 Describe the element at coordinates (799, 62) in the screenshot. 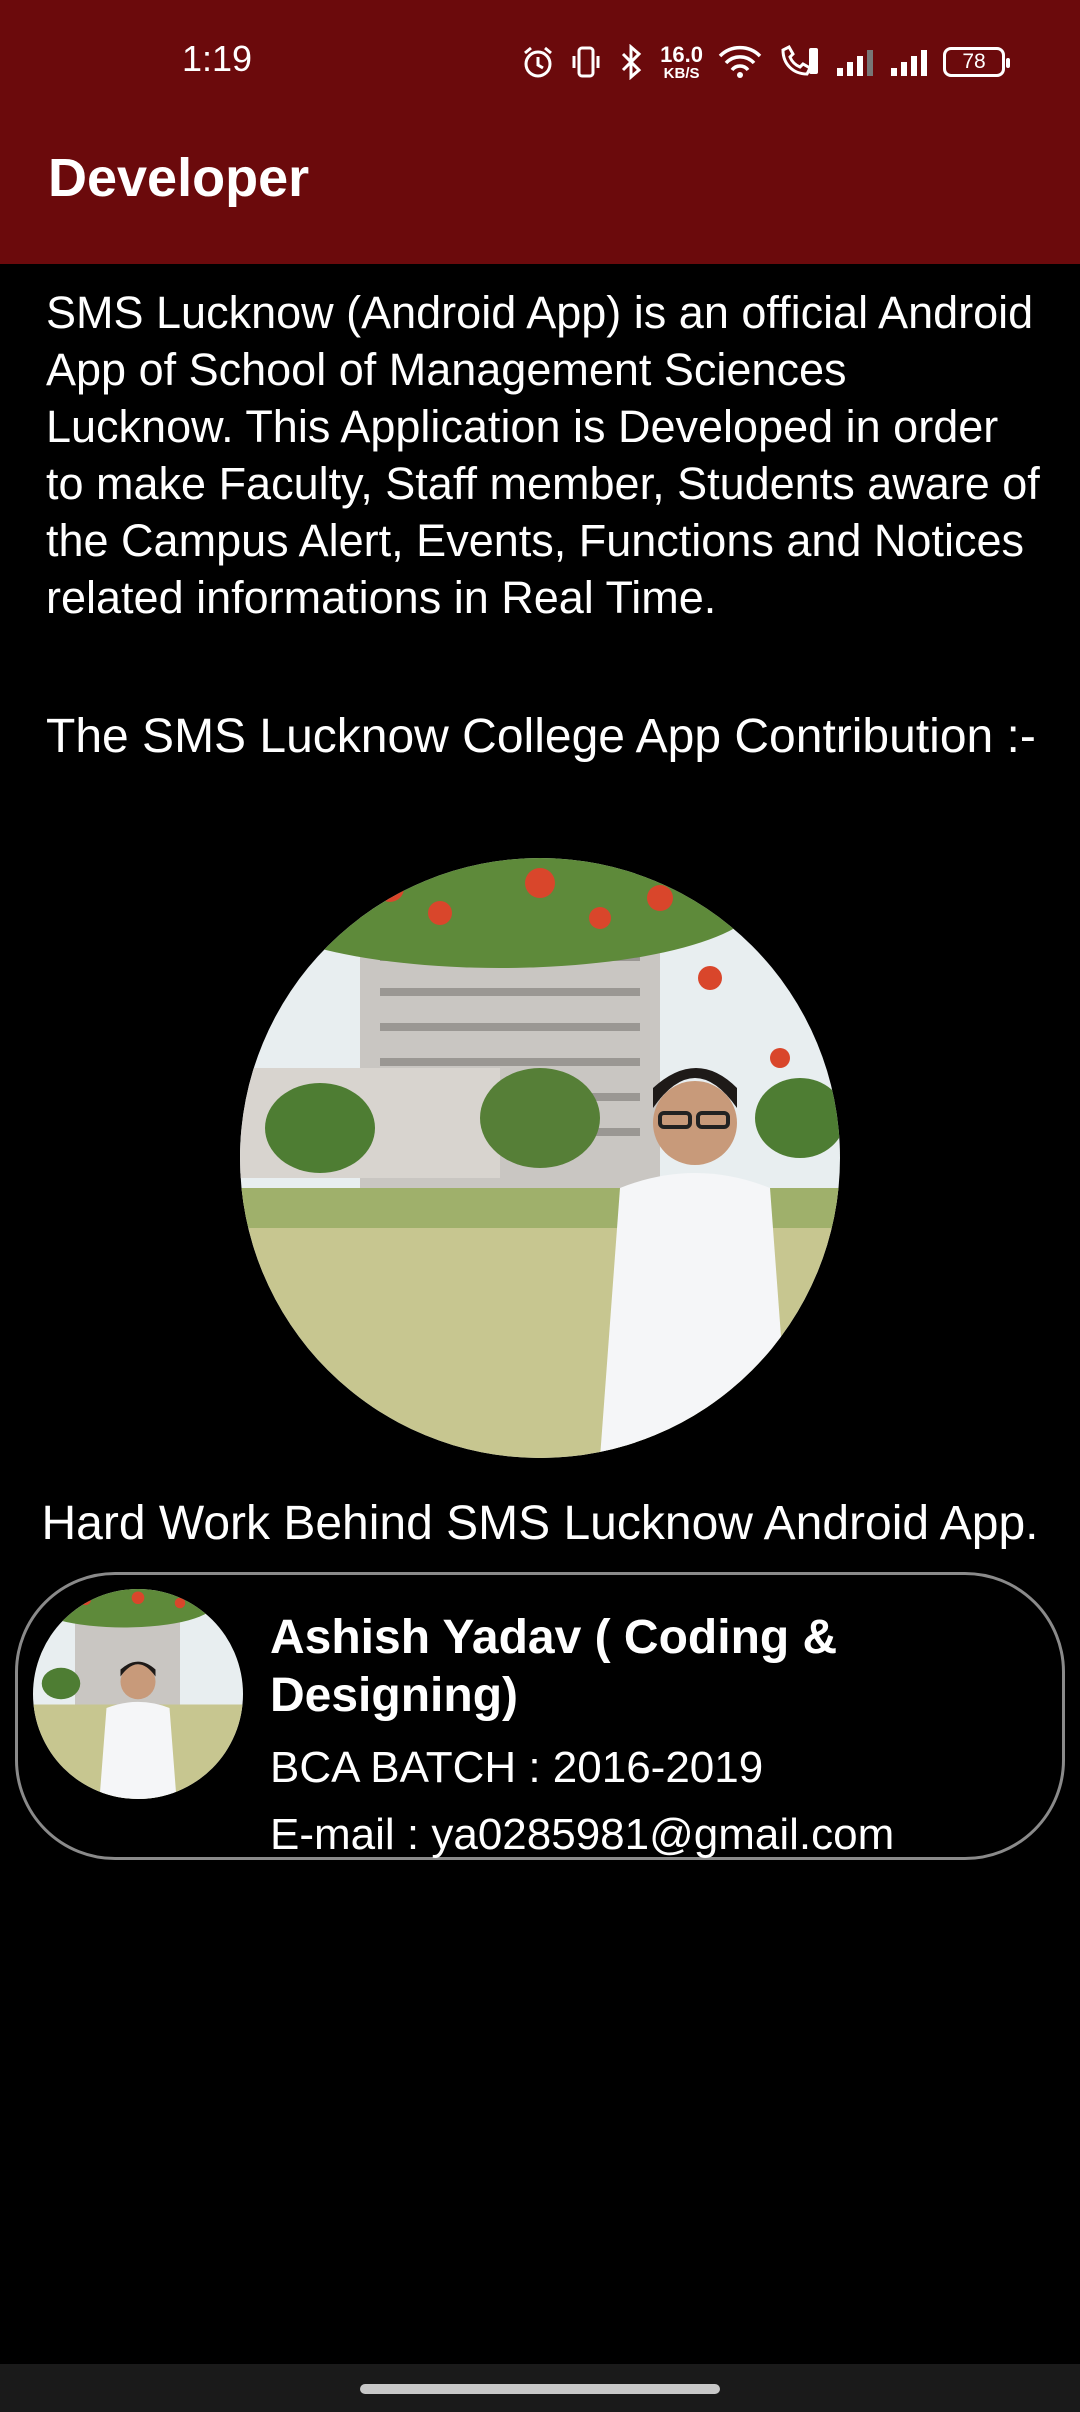

I see `volte-call-icon` at that location.